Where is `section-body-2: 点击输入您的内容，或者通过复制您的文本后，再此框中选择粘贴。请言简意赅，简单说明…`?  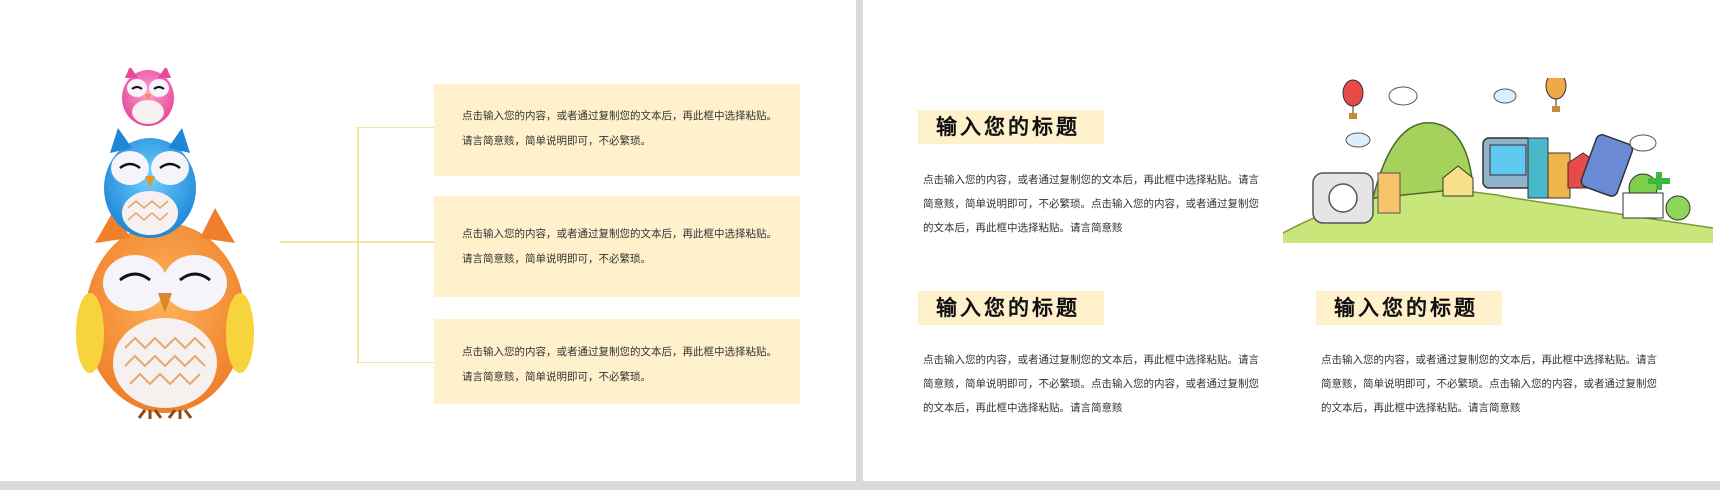 section-body-2: 点击输入您的内容，或者通过复制您的文本后，再此框中选择粘贴。请言简意赅，简单说明… is located at coordinates (1091, 384).